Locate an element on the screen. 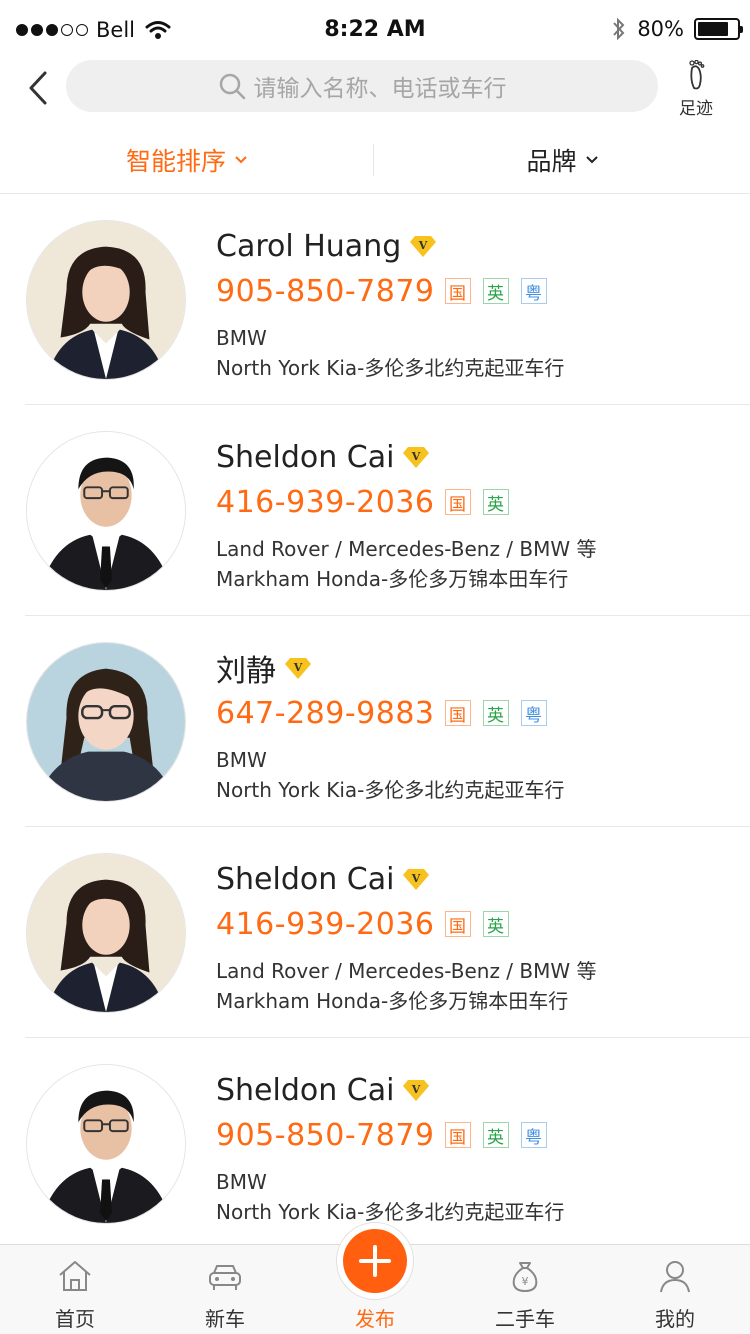  sort-filter-label: 智能排序 is located at coordinates (175, 161).